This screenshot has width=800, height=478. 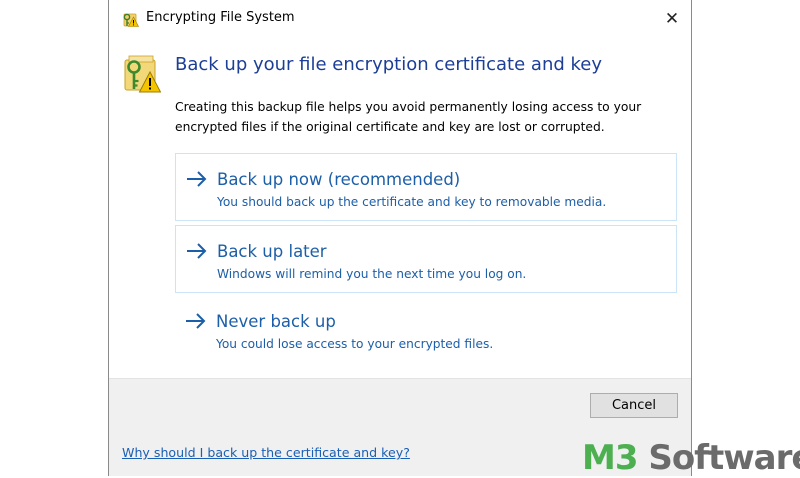 What do you see at coordinates (634, 405) in the screenshot?
I see `cancel-button: Cancel` at bounding box center [634, 405].